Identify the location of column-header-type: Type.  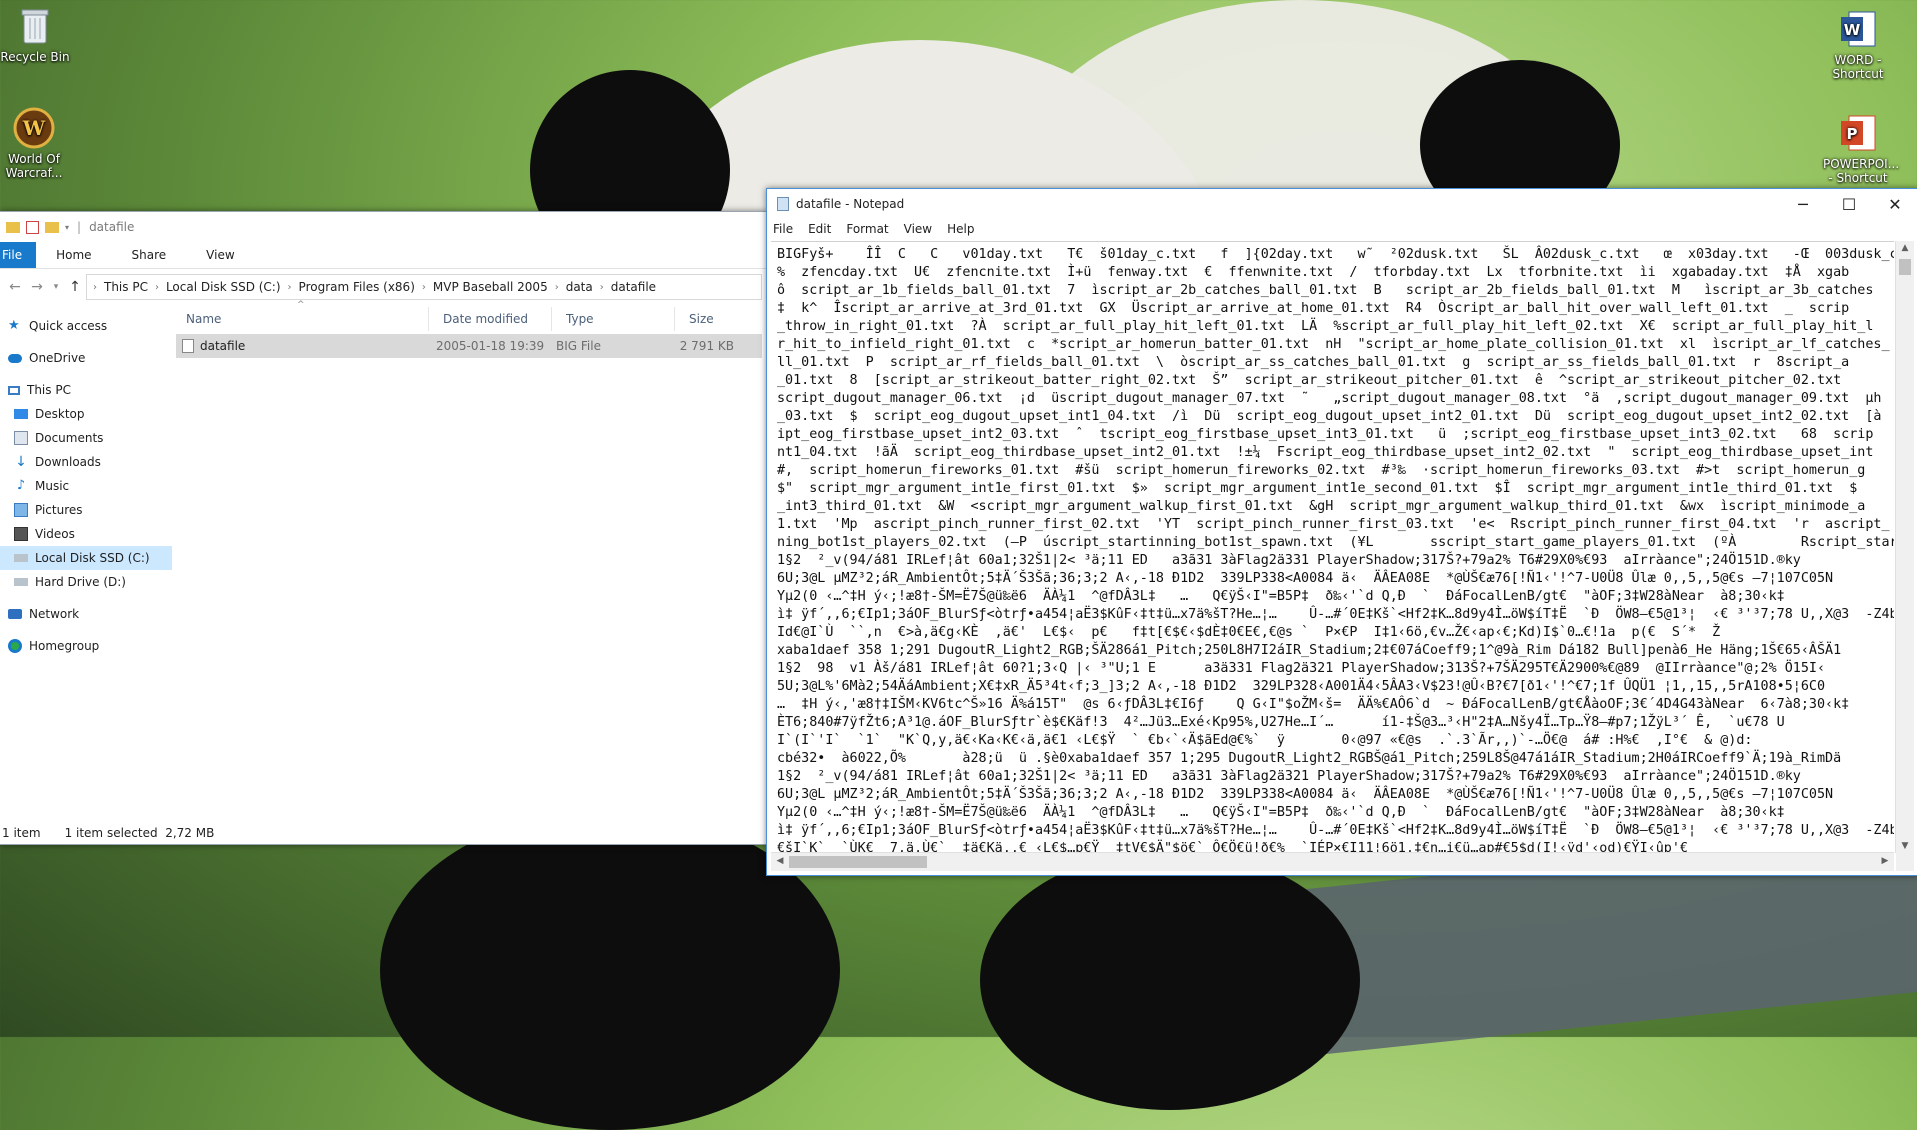
(613, 319).